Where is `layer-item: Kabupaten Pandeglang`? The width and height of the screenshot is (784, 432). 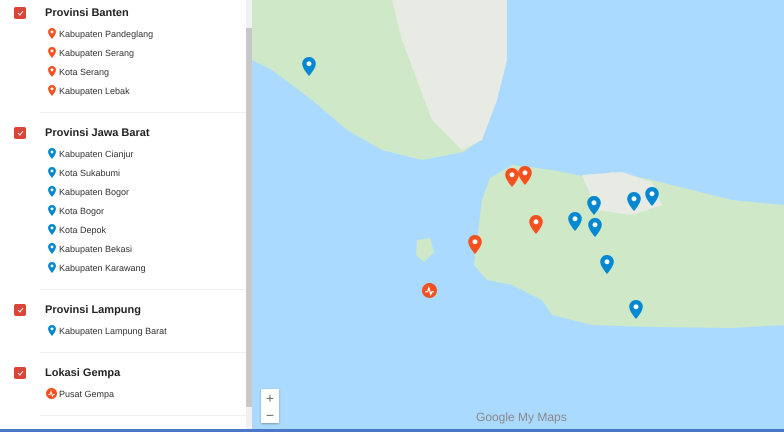 layer-item: Kabupaten Pandeglang is located at coordinates (143, 33).